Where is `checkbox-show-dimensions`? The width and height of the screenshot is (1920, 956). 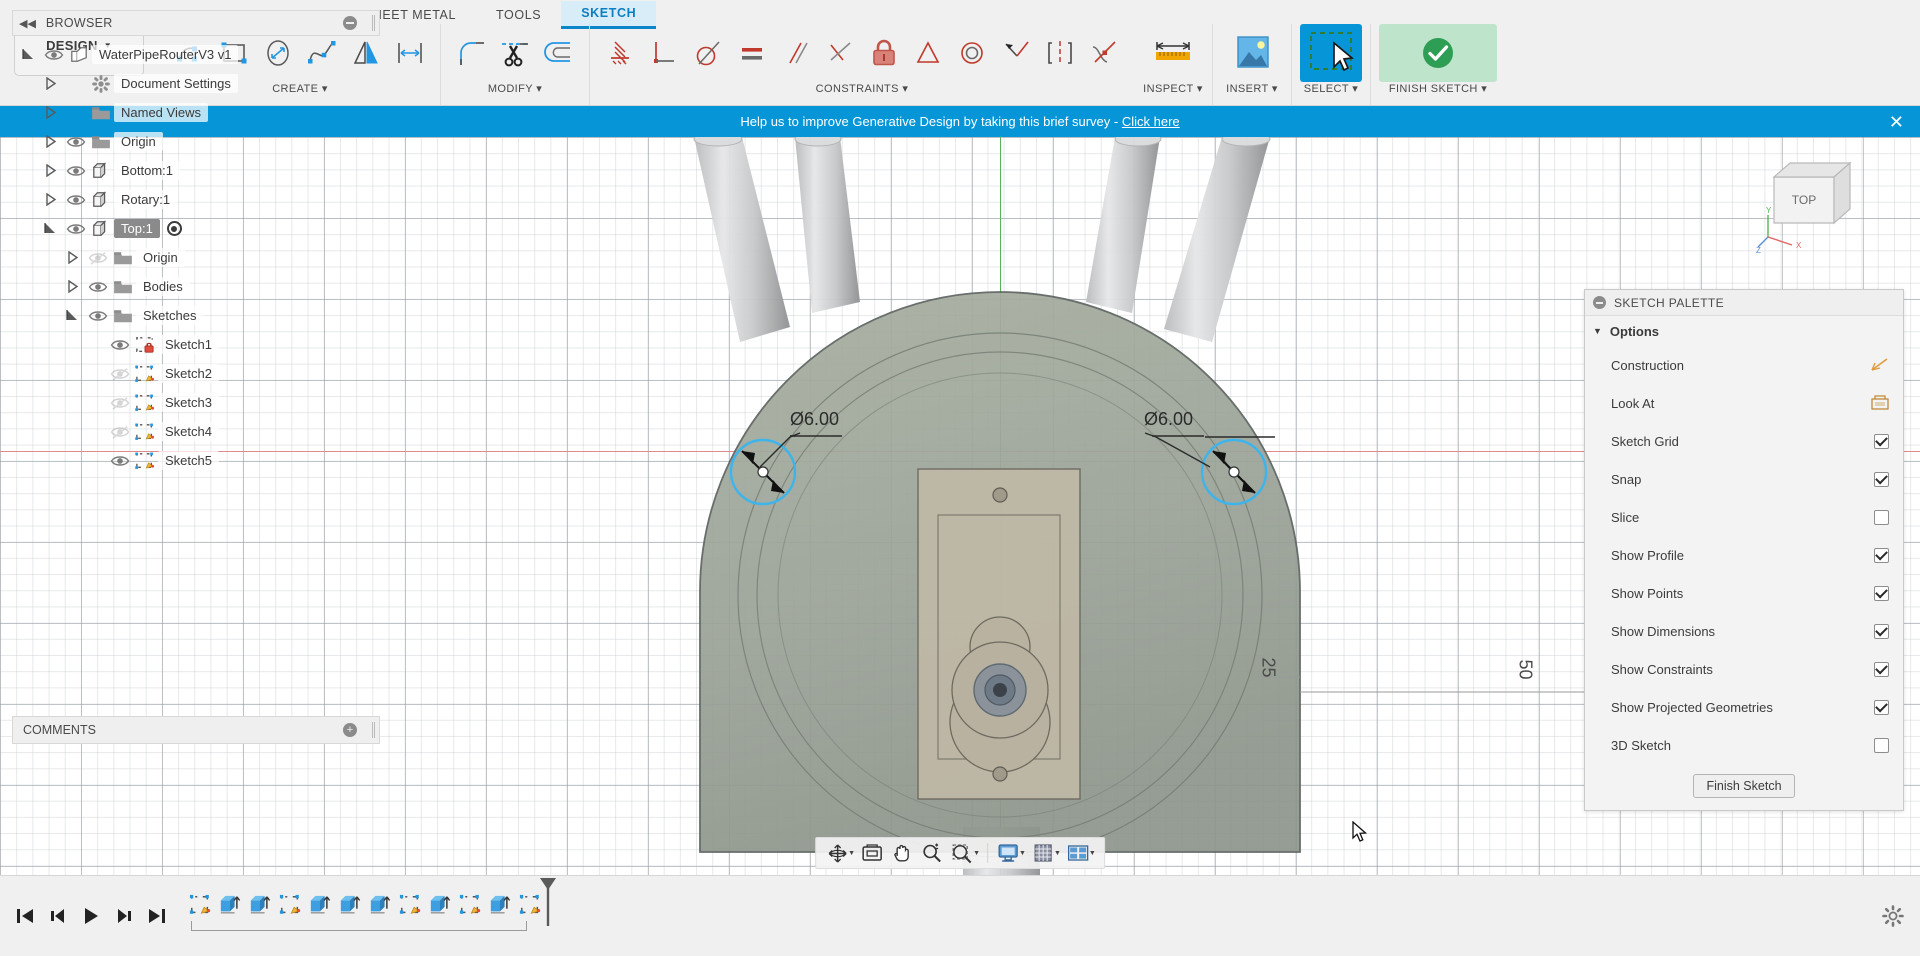
checkbox-show-dimensions is located at coordinates (1881, 631).